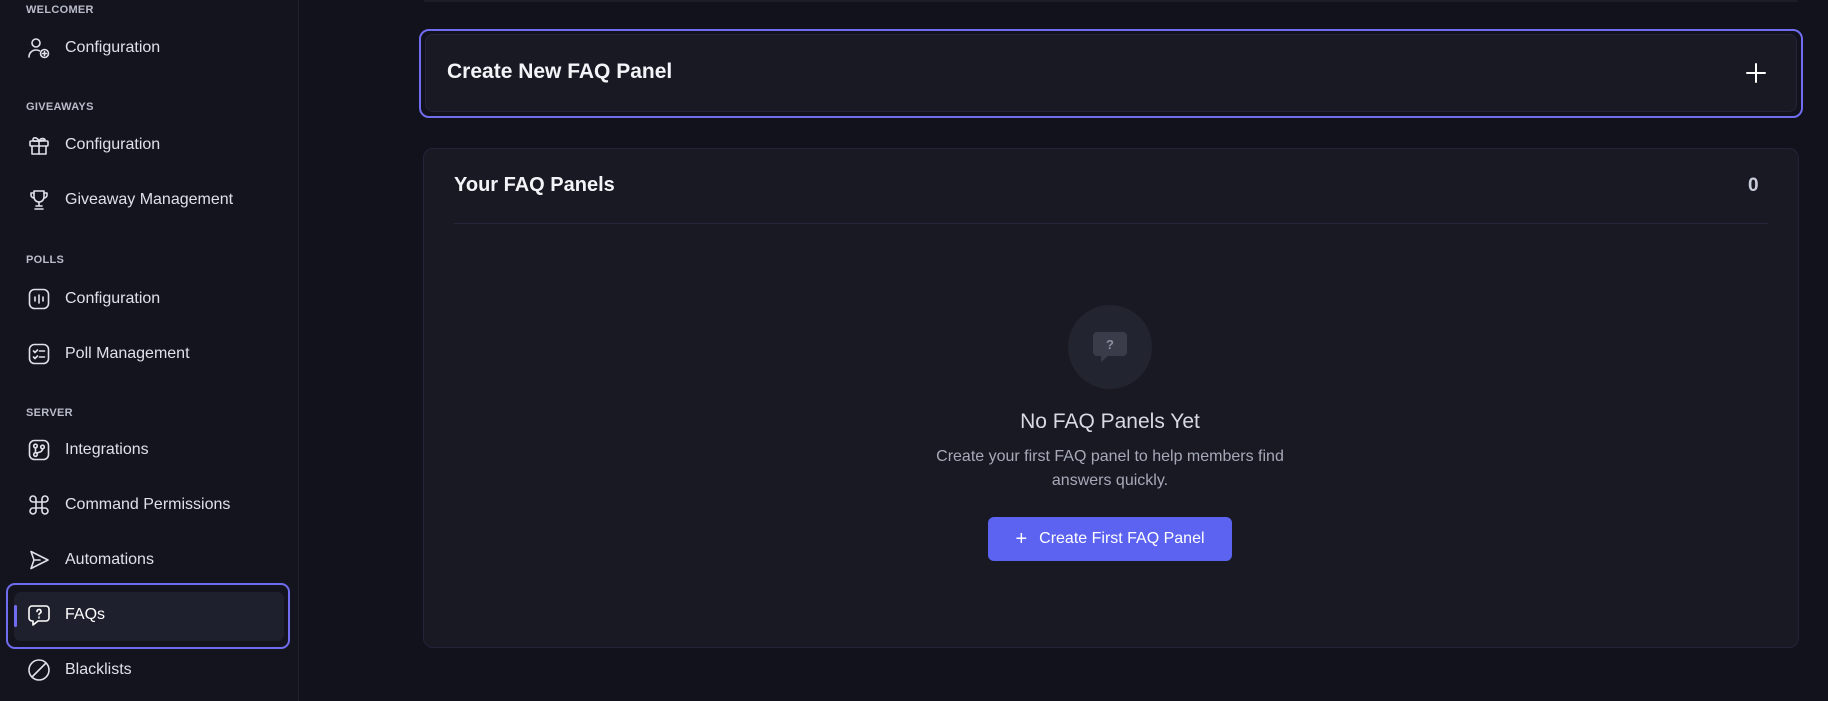  What do you see at coordinates (1111, 1) in the screenshot?
I see `top-divider` at bounding box center [1111, 1].